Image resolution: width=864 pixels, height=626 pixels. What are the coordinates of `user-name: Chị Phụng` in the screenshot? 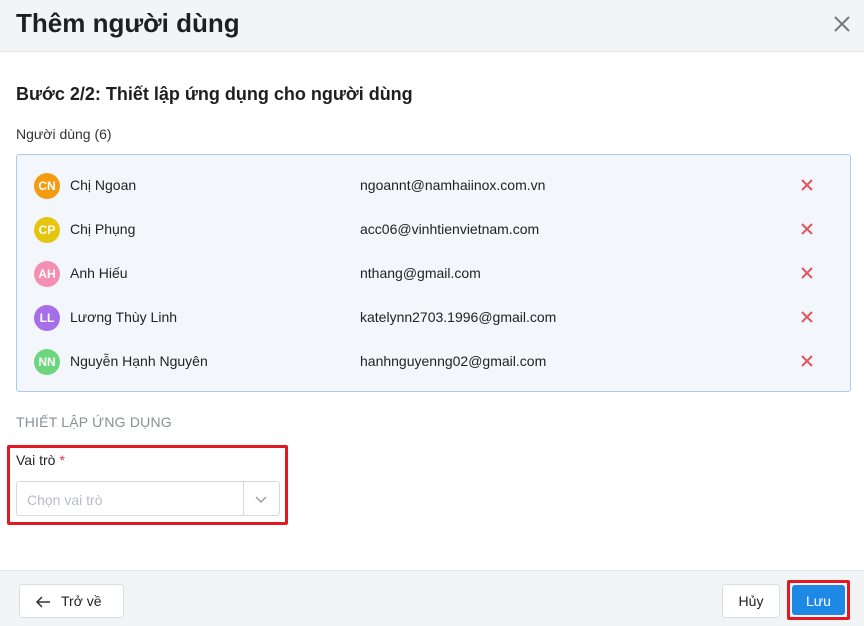 It's located at (103, 229).